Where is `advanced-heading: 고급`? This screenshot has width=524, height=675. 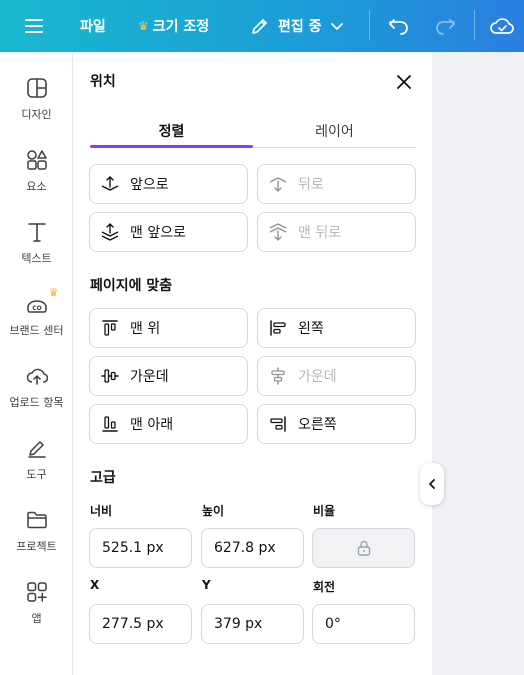
advanced-heading: 고급 is located at coordinates (103, 478).